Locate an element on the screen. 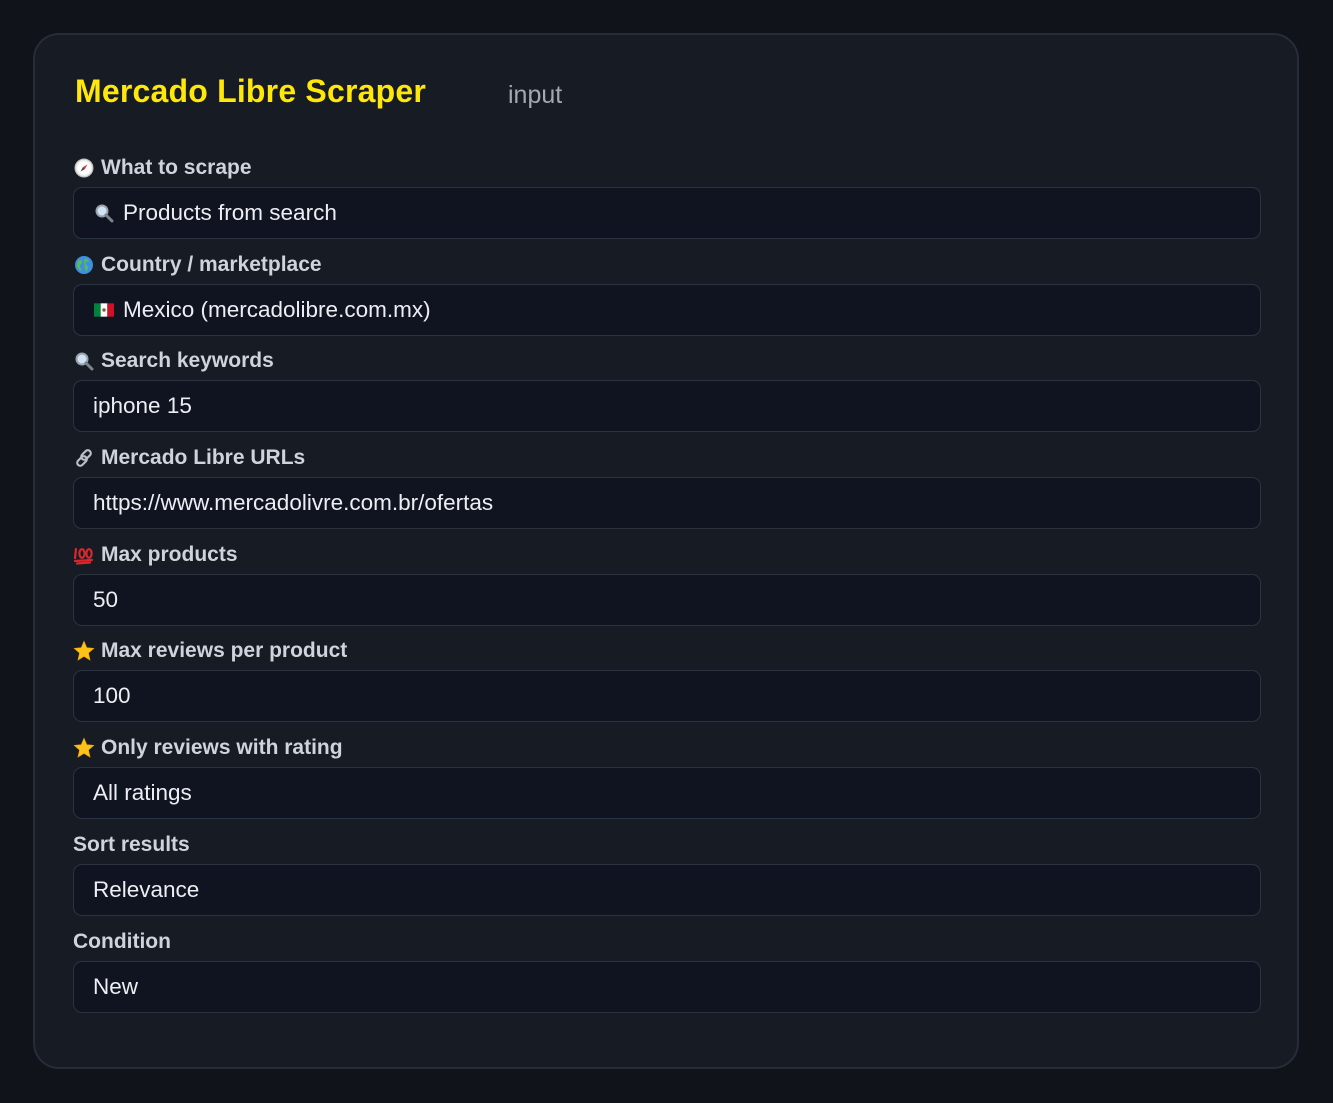  field-sort: Sort results Relevance is located at coordinates (667, 876).